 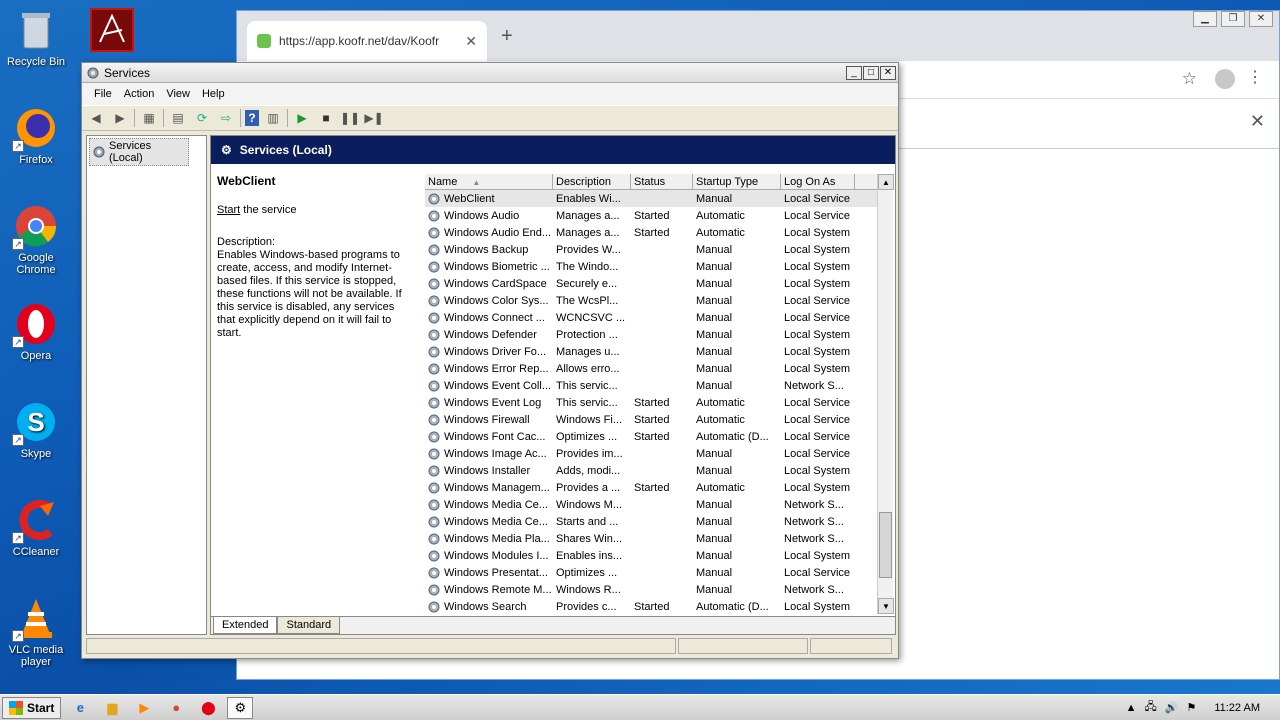 I want to click on desktop-icon-recycle-bin: Recycle Bin, so click(x=36, y=38).